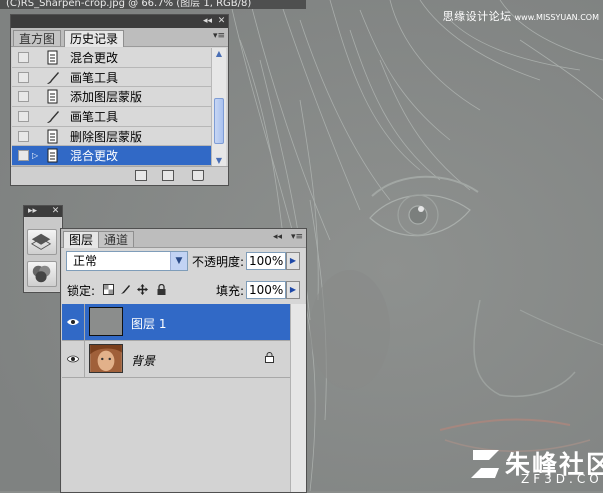 Image resolution: width=603 pixels, height=493 pixels. I want to click on lock-position-icon, so click(142, 289).